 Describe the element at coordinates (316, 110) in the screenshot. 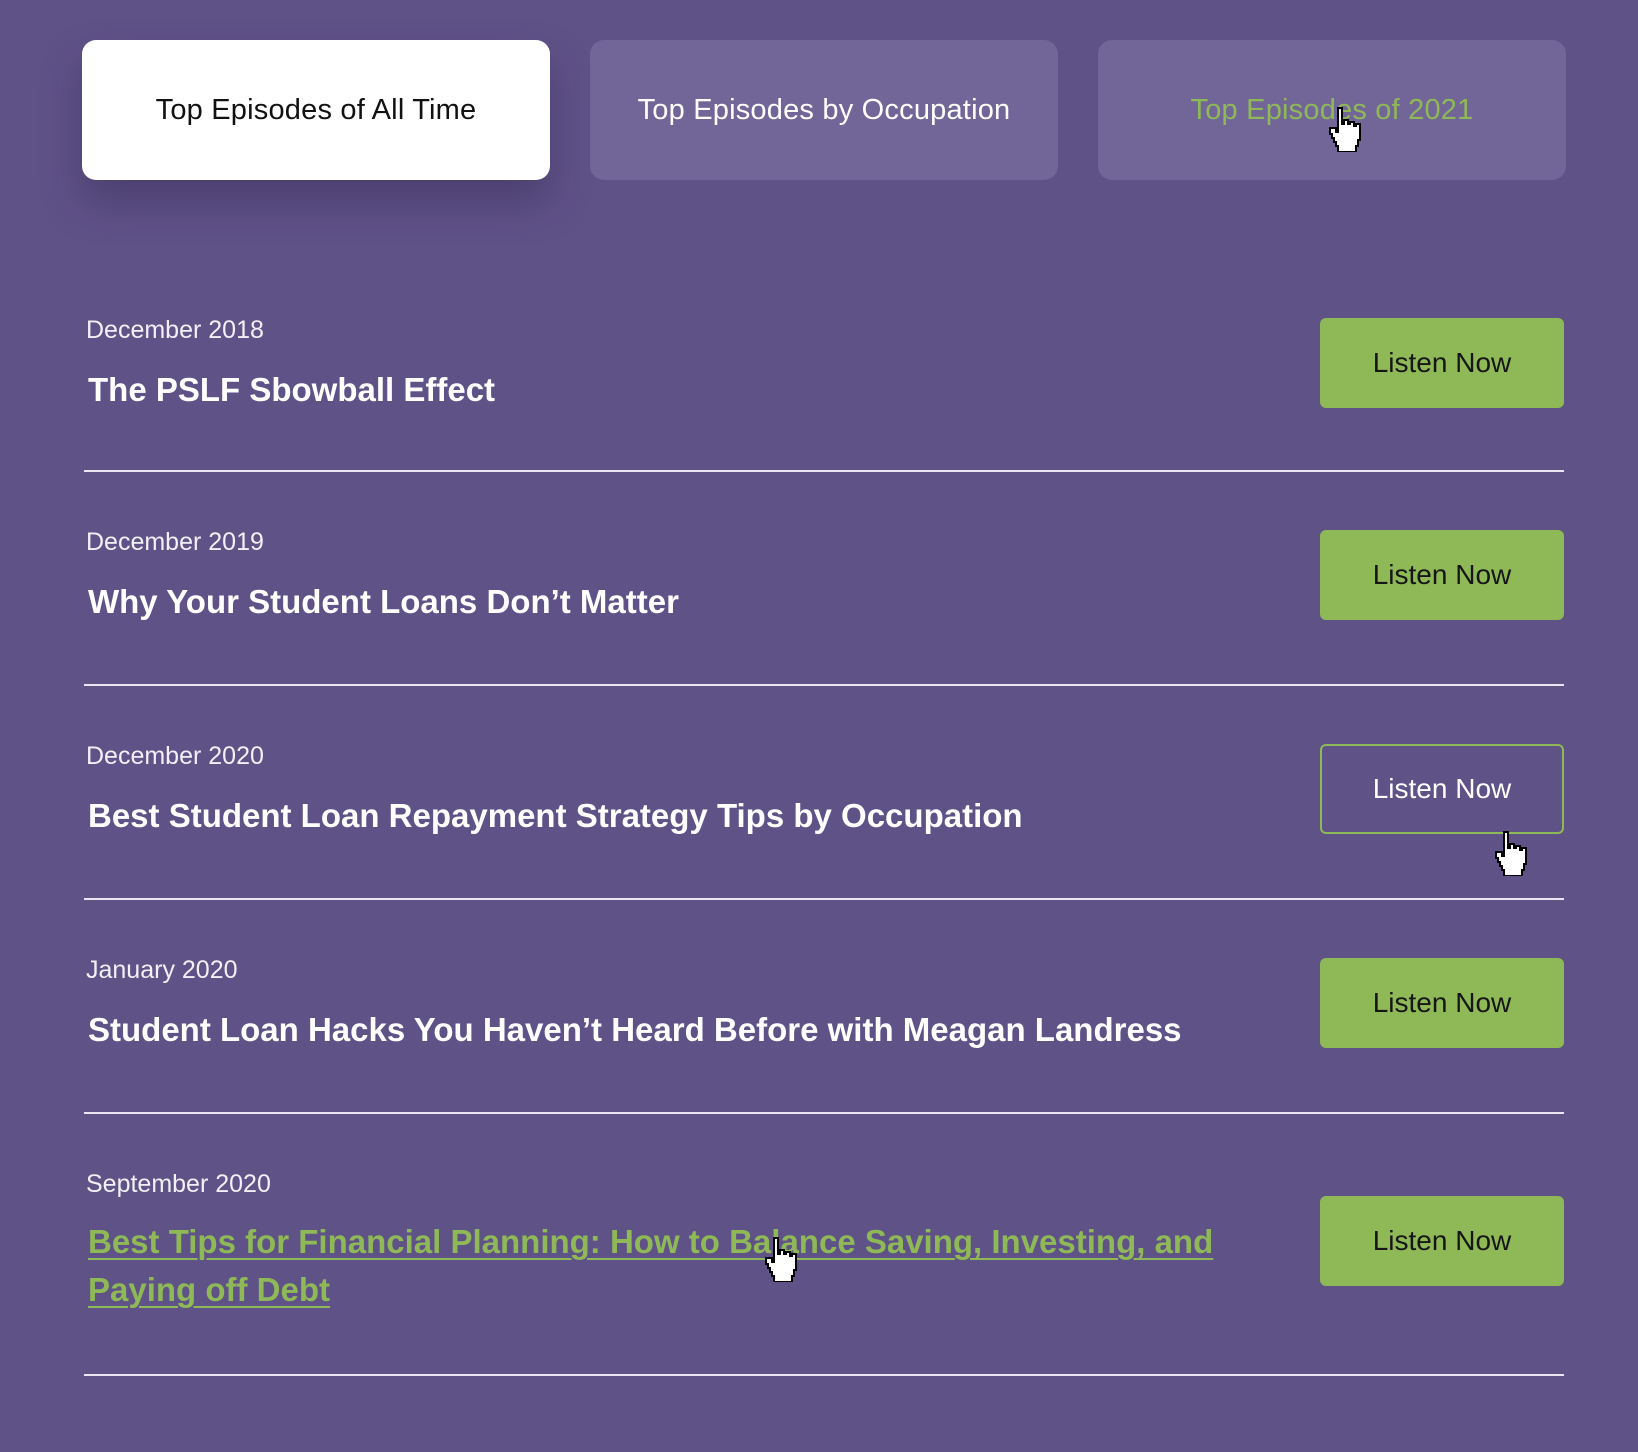

I see `tab-top-episodes-all-time: Top Episodes of All Time` at that location.